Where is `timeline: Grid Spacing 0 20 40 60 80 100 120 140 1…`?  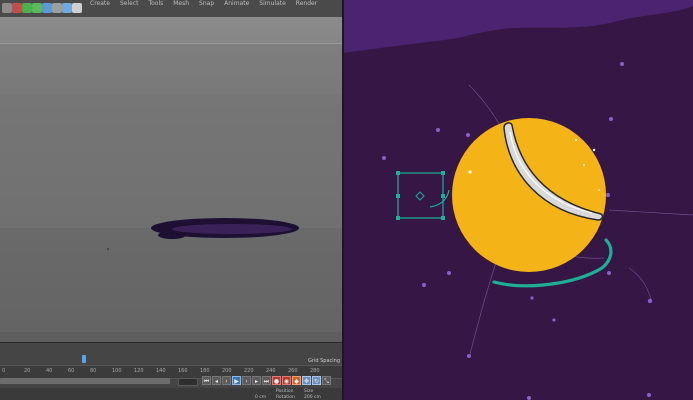
timeline: Grid Spacing 0 20 40 60 80 100 120 140 1… is located at coordinates (171, 371).